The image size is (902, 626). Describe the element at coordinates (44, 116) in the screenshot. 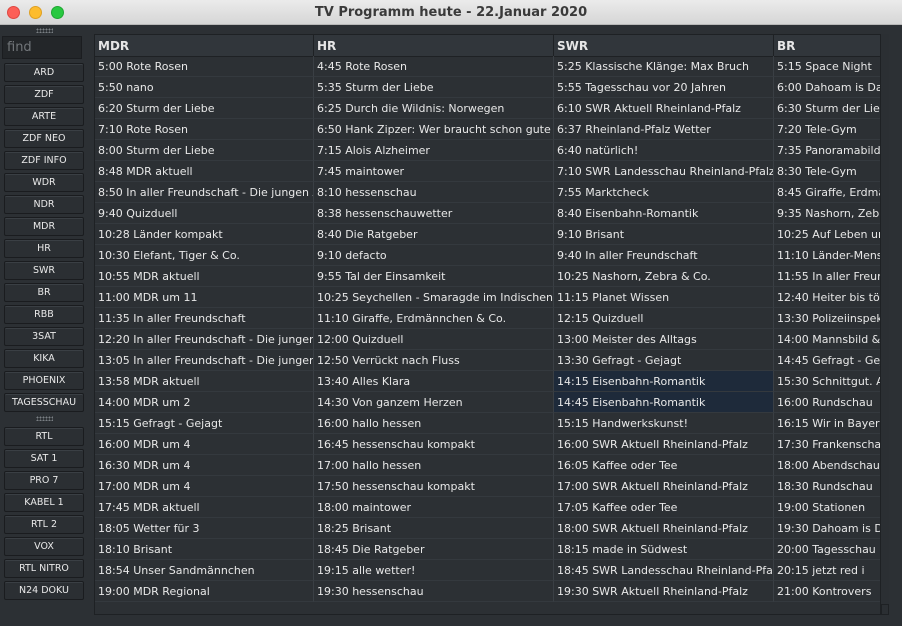

I see `channel-button-arte: ARTE` at that location.